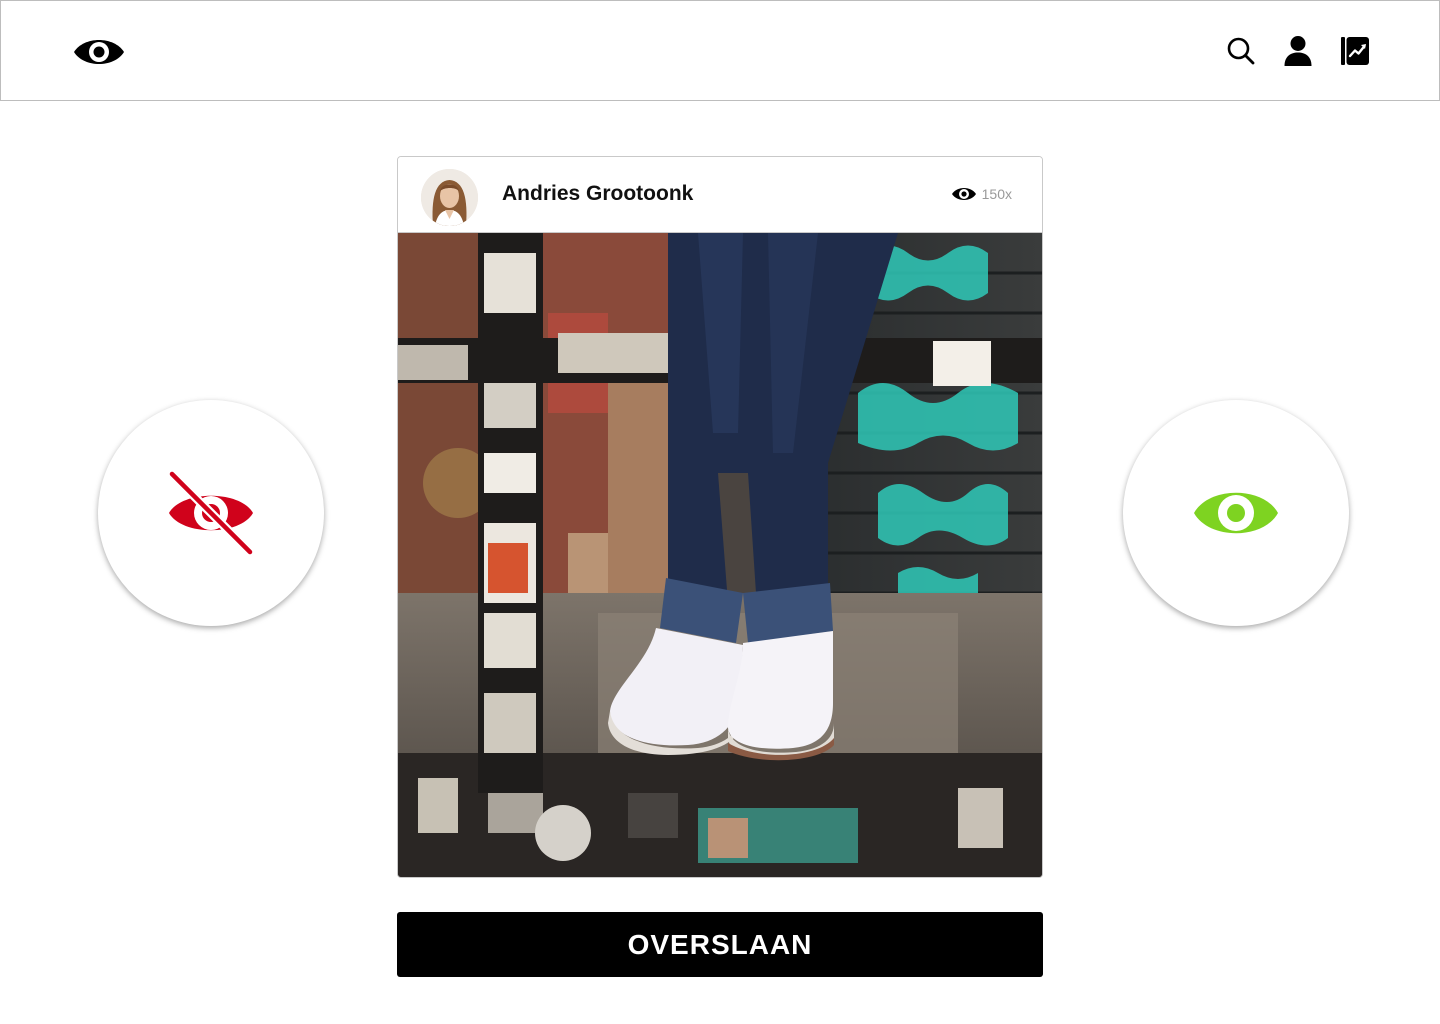  I want to click on stats-book-icon, so click(1355, 51).